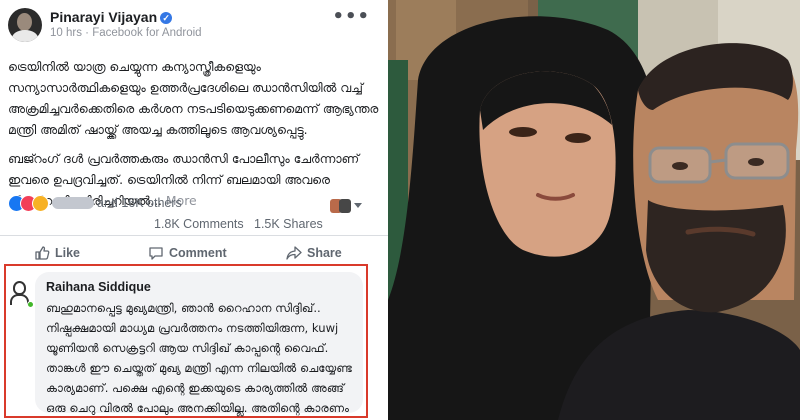 Image resolution: width=800 pixels, height=420 pixels. What do you see at coordinates (73, 203) in the screenshot?
I see `blurred-reactor-name` at bounding box center [73, 203].